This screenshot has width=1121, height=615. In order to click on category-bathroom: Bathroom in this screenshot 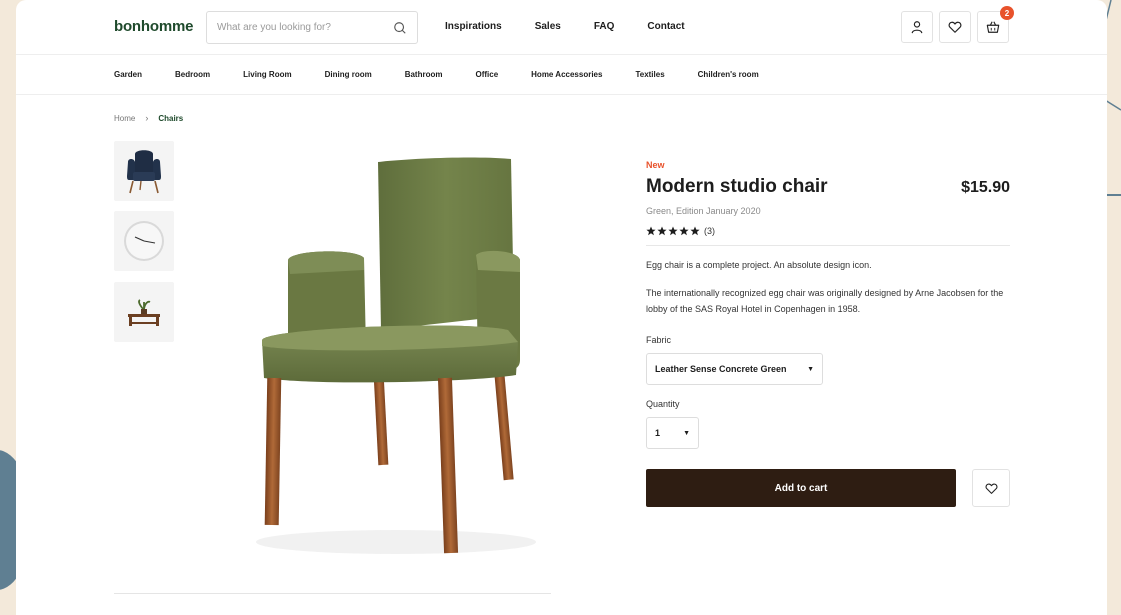, I will do `click(424, 74)`.